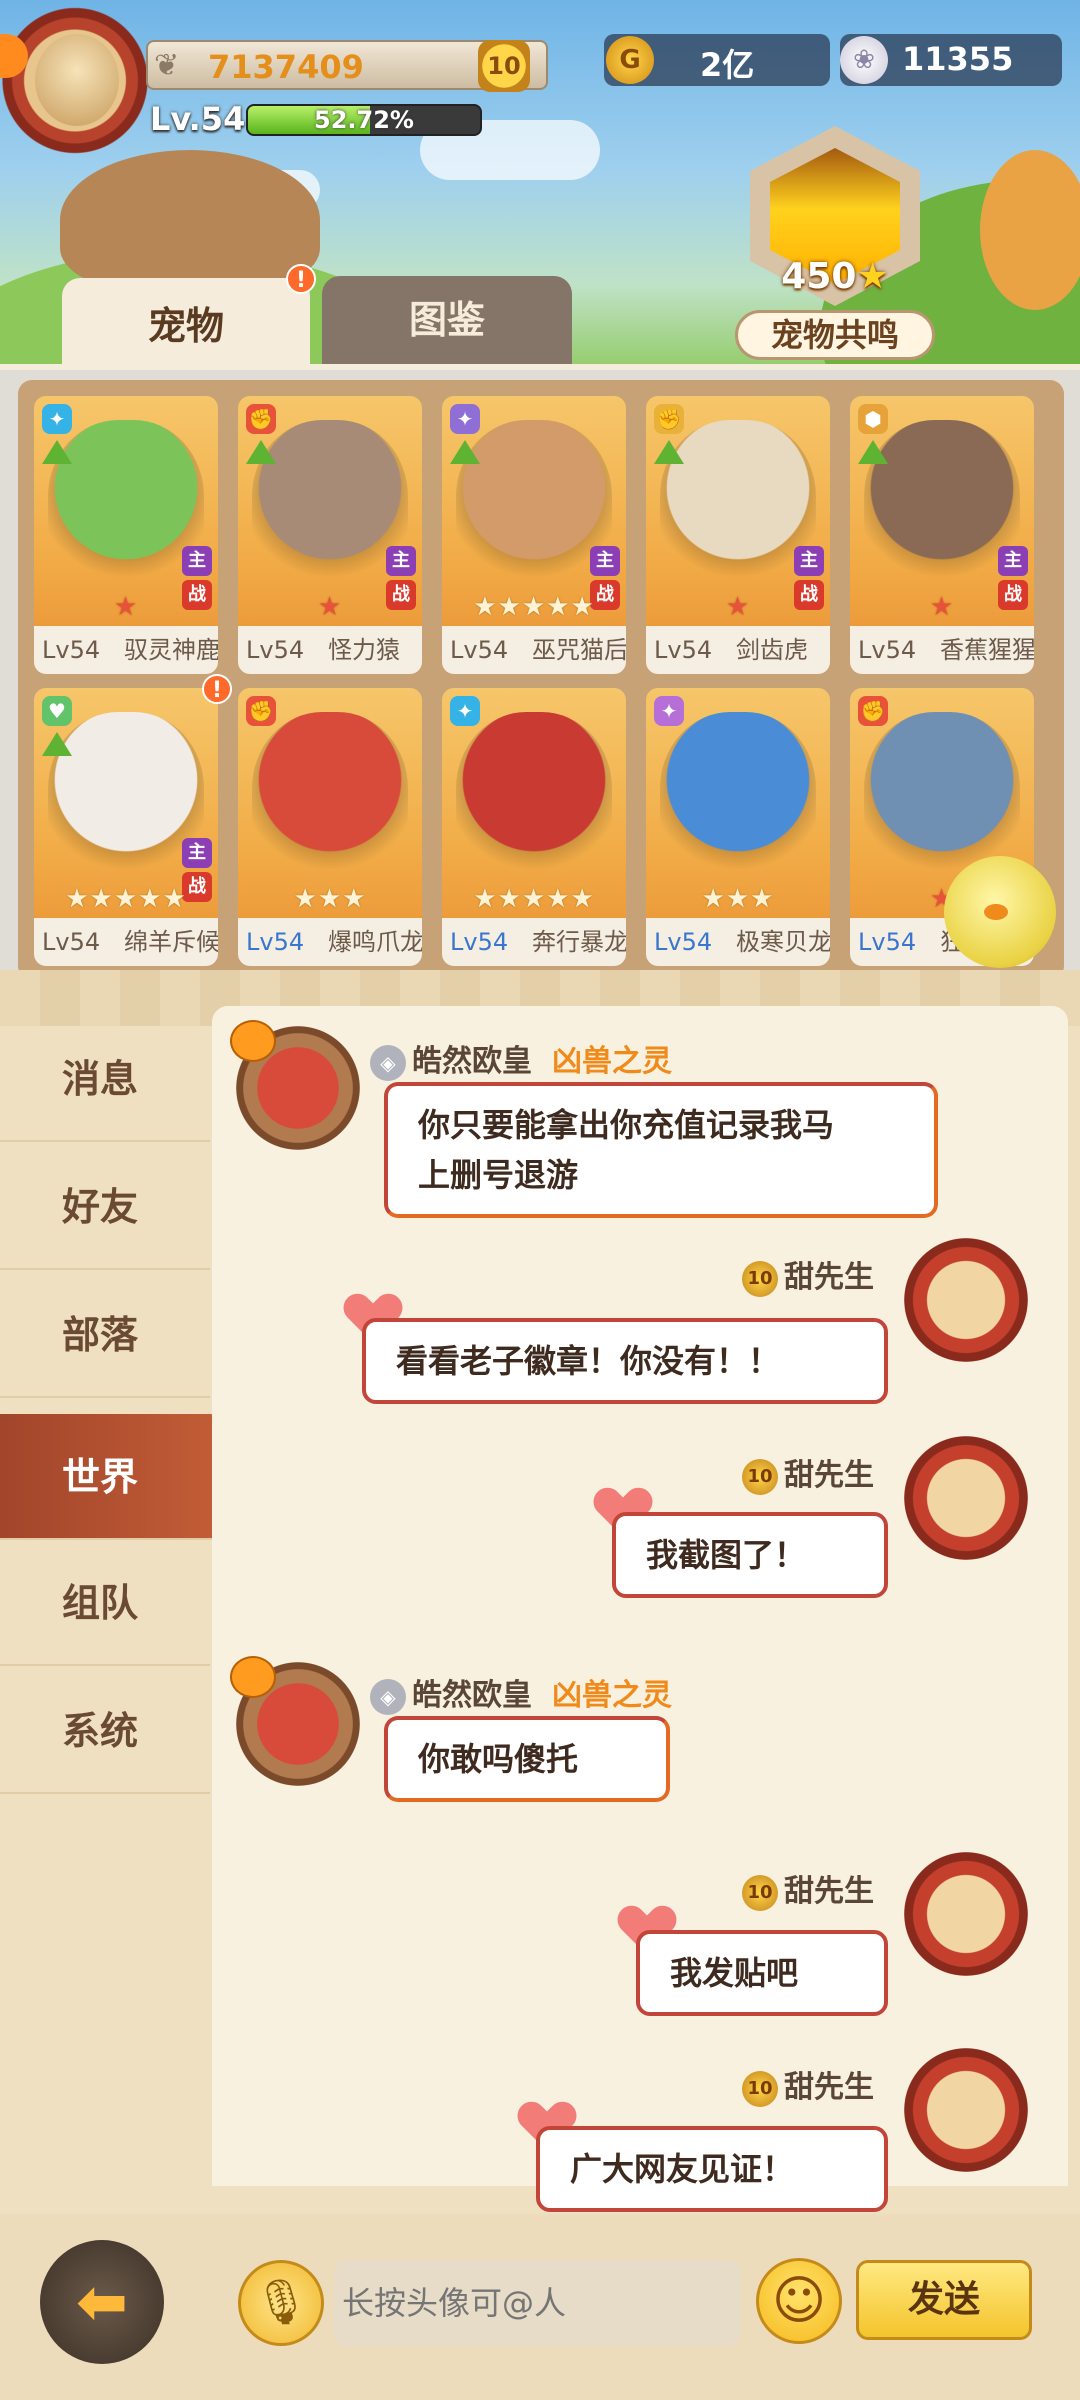 The width and height of the screenshot is (1080, 2400). I want to click on back-arrow-icon: ⬅, so click(102, 2301).